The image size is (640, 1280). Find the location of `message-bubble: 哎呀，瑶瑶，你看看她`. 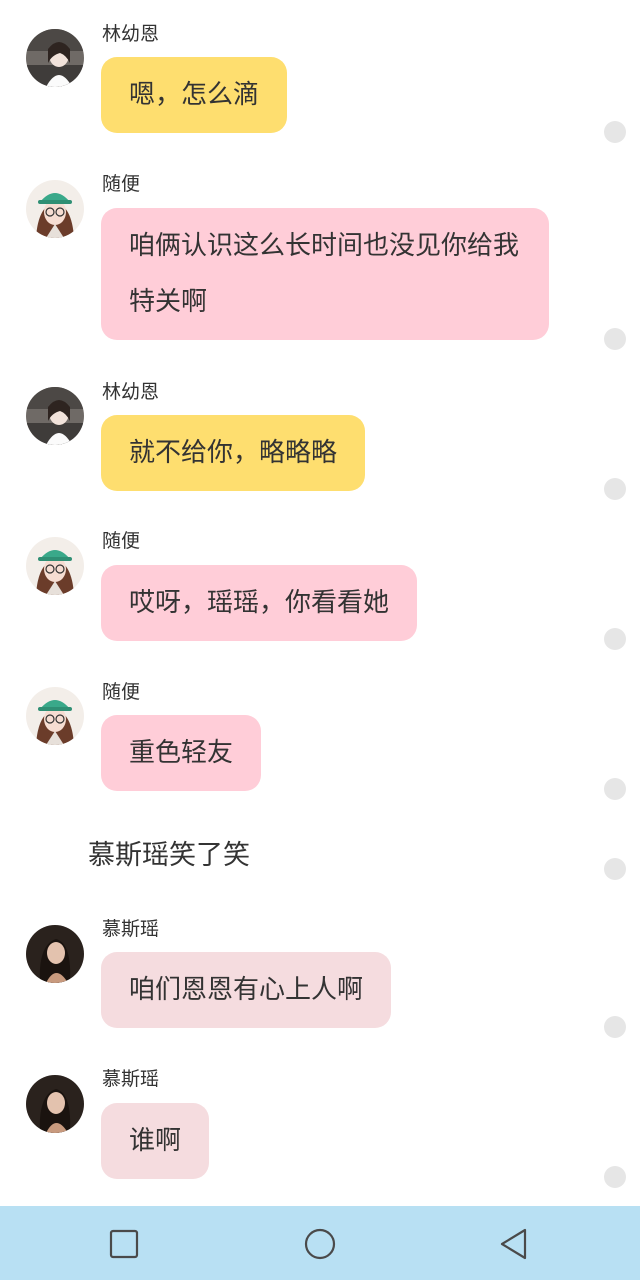

message-bubble: 哎呀，瑶瑶，你看看她 is located at coordinates (259, 603).